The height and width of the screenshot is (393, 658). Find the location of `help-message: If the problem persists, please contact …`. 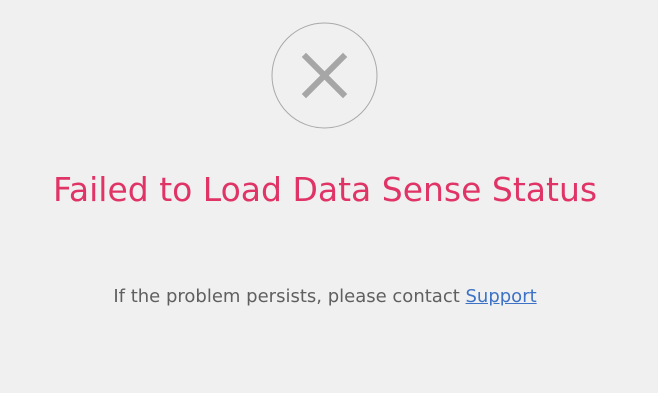

help-message: If the problem persists, please contact … is located at coordinates (325, 297).